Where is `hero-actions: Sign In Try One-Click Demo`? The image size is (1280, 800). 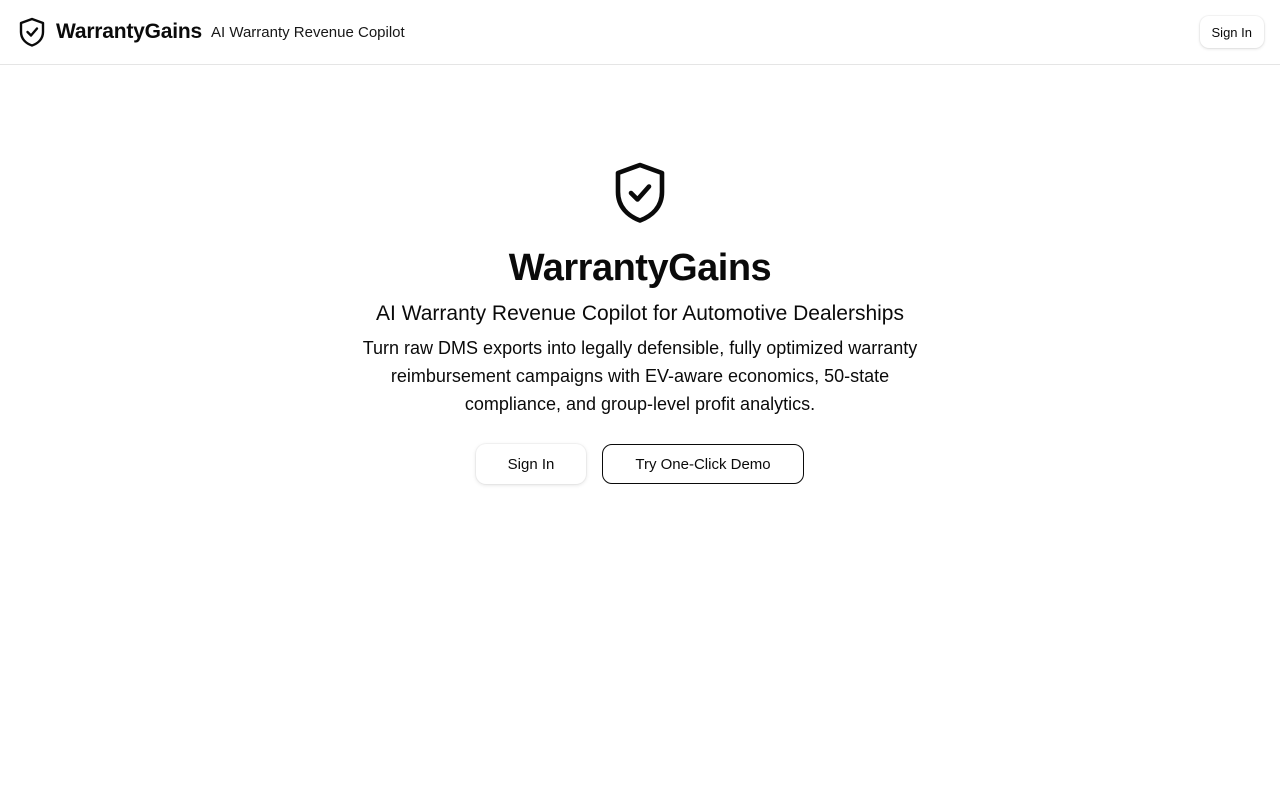
hero-actions: Sign In Try One-Click Demo is located at coordinates (640, 464).